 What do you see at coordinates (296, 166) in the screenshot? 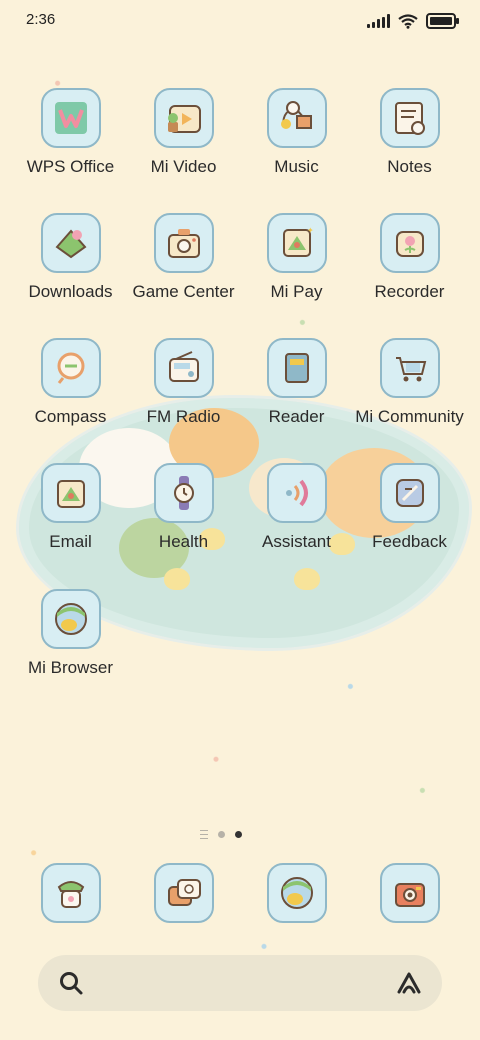
I see `app-label: Music` at bounding box center [296, 166].